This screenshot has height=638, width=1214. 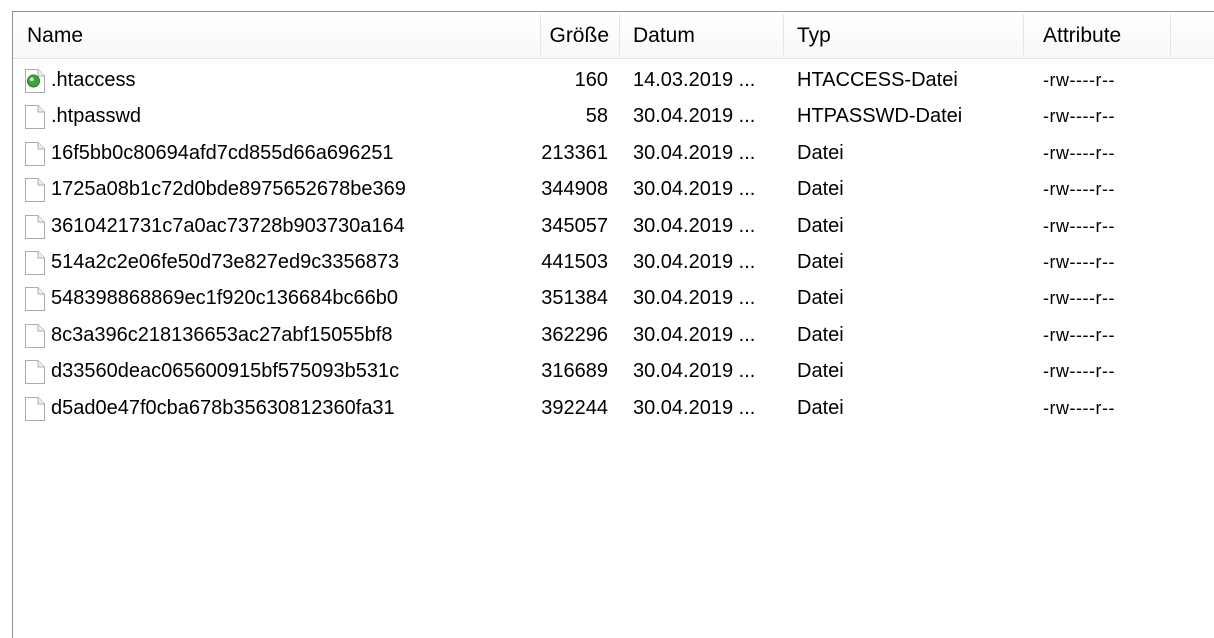 I want to click on htaccess-file-icon, so click(x=35, y=81).